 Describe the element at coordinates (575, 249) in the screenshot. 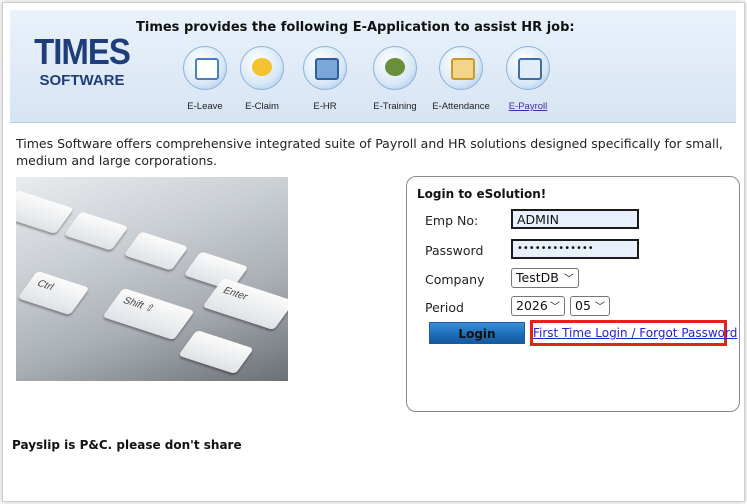

I see `password-input: •••••••••••••` at that location.